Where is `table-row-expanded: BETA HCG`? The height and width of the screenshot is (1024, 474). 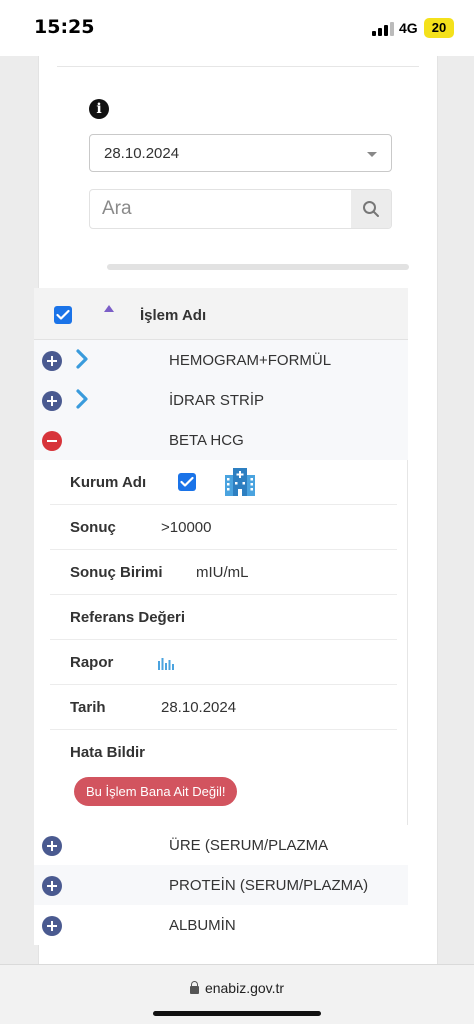 table-row-expanded: BETA HCG is located at coordinates (221, 440).